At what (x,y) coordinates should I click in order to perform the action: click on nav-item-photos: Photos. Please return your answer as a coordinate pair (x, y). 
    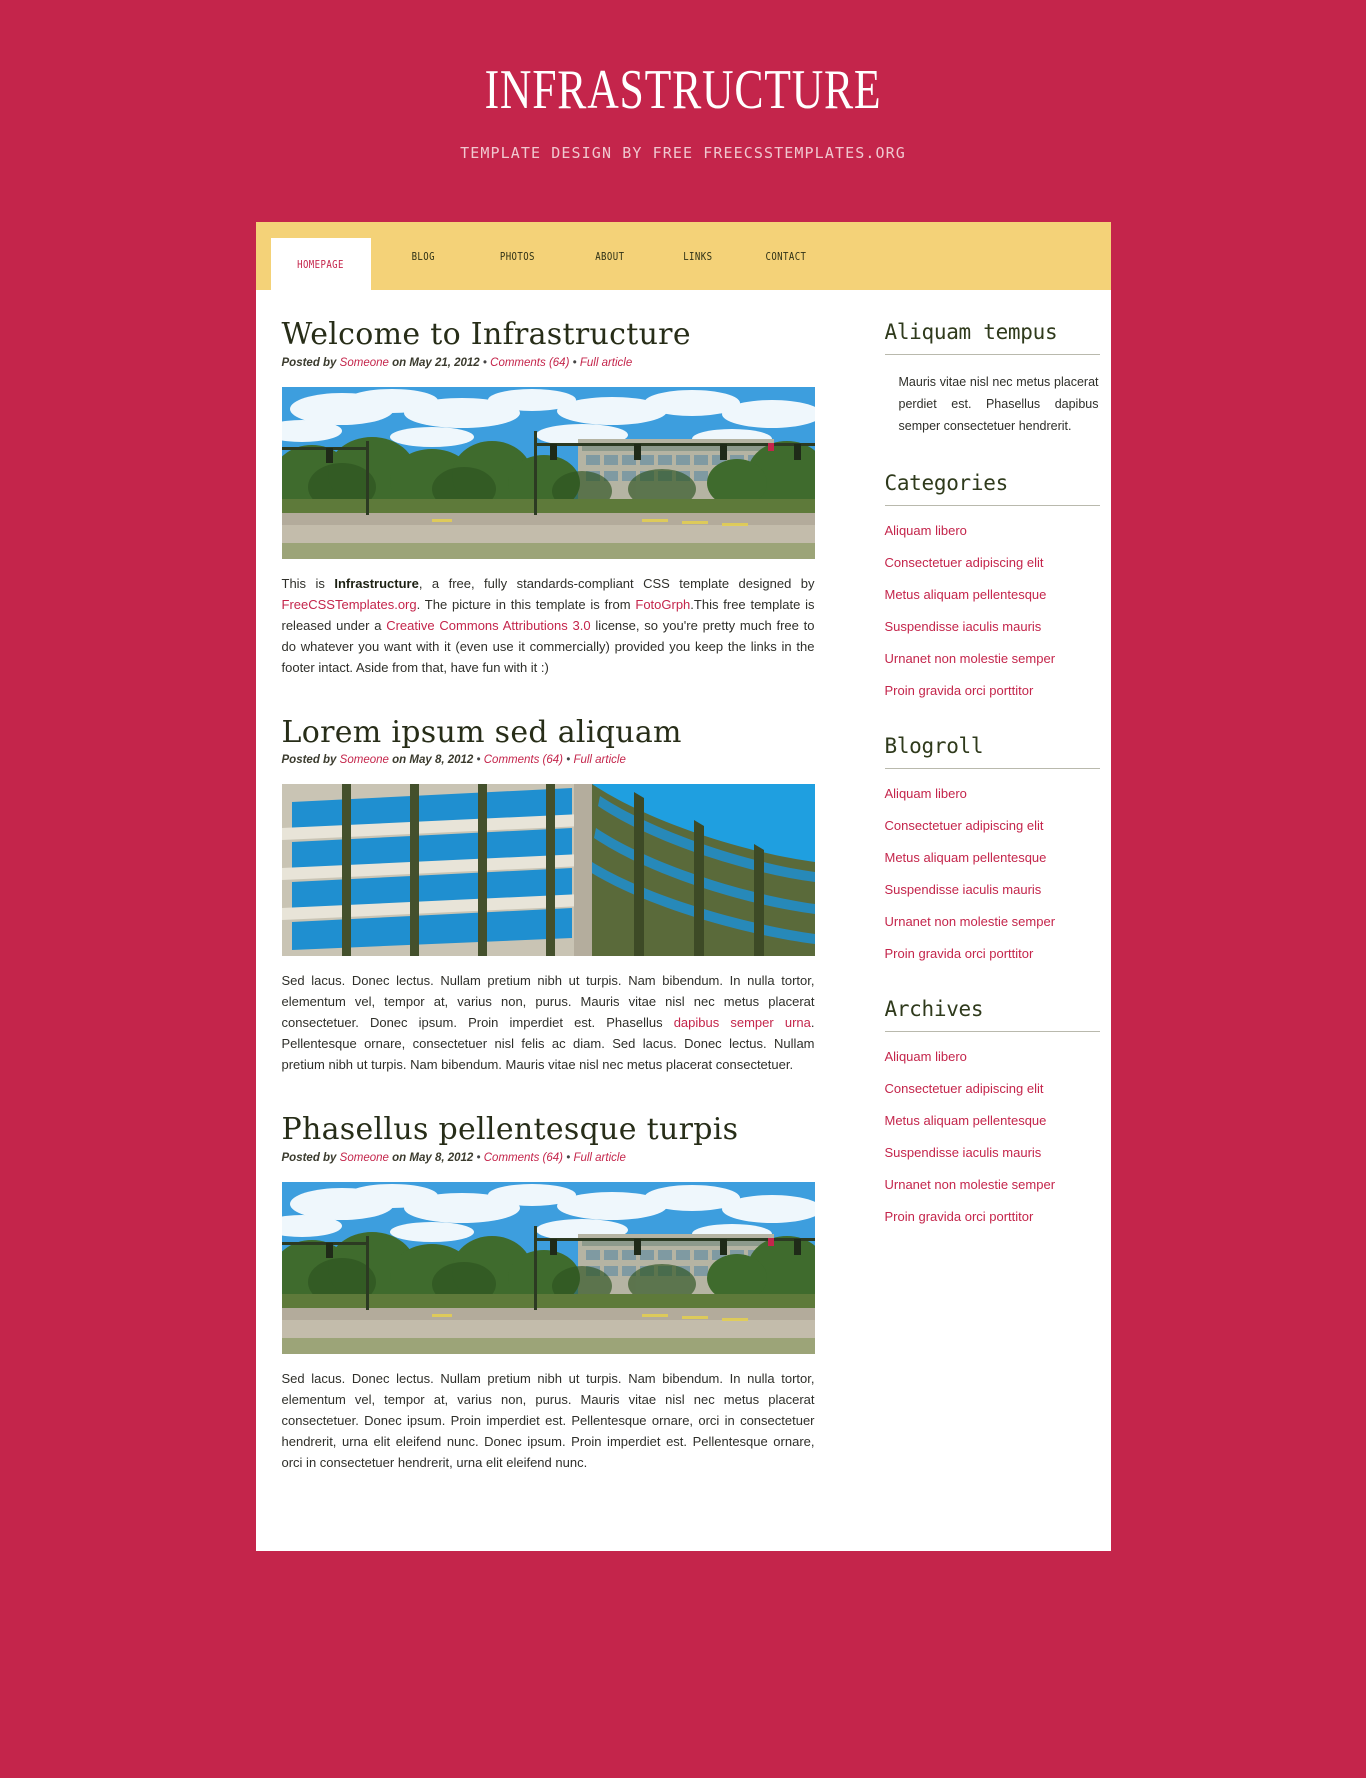
    Looking at the image, I should click on (518, 256).